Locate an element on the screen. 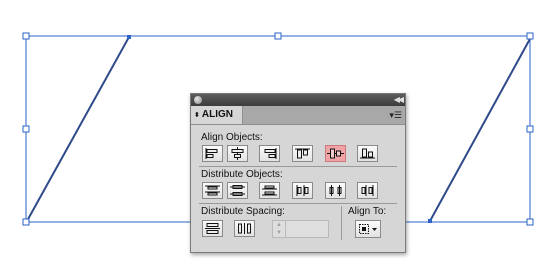 This screenshot has width=558, height=272. anchor-point-top-left is located at coordinates (129, 37).